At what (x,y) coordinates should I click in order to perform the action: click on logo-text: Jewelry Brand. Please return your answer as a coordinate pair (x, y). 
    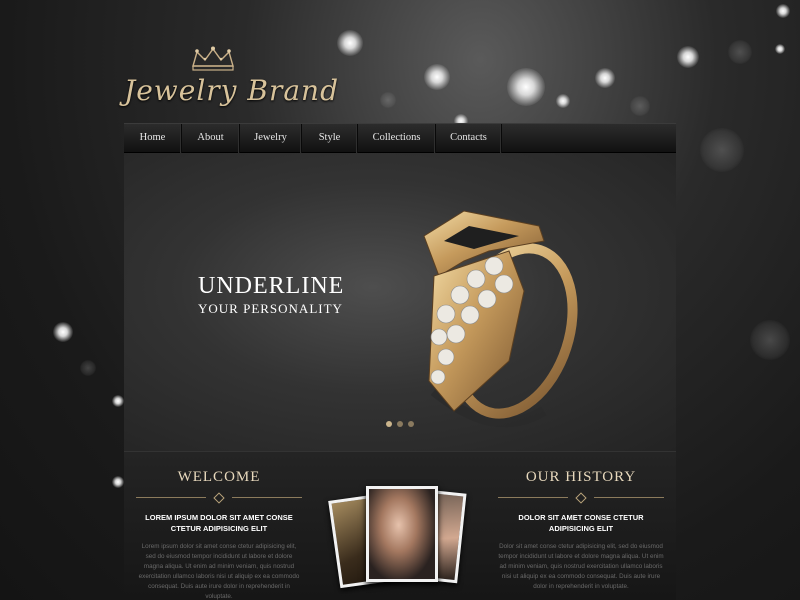
    Looking at the image, I should click on (232, 90).